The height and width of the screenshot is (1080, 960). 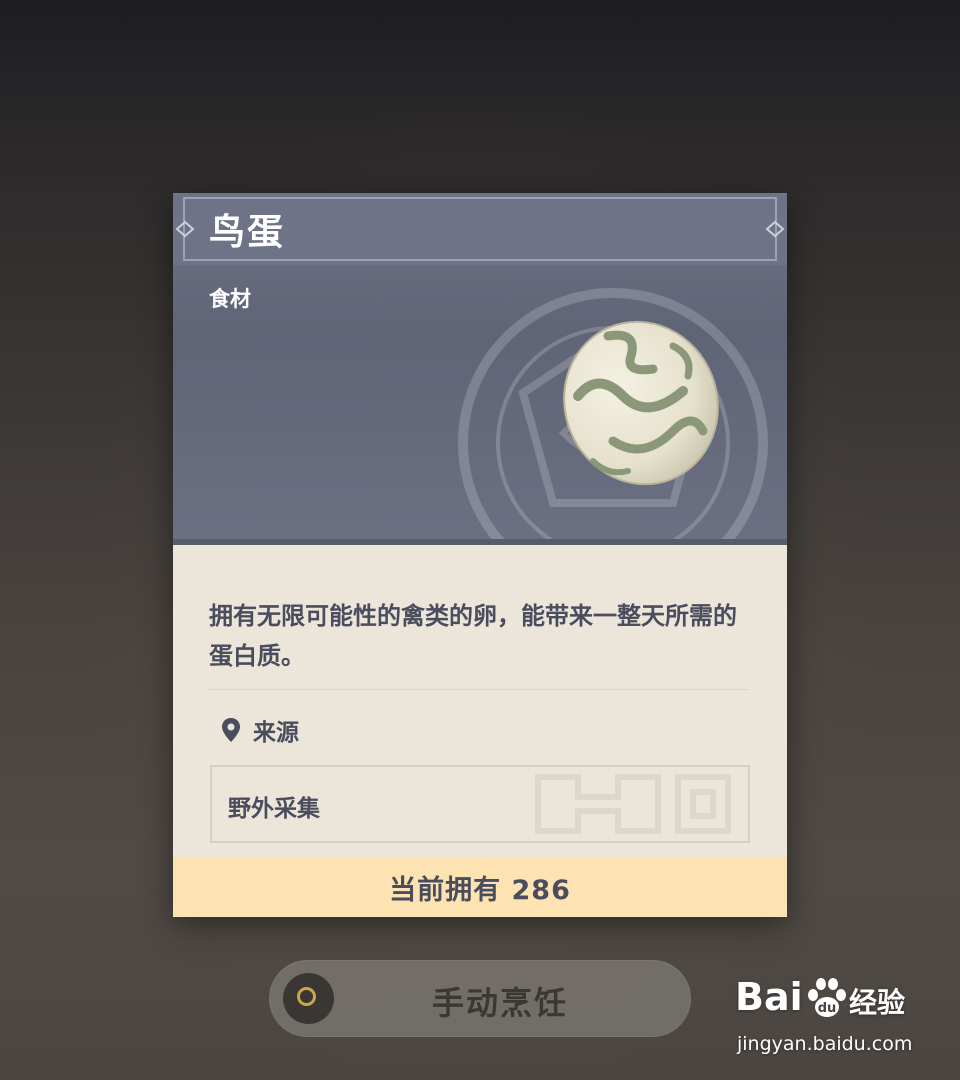 What do you see at coordinates (479, 689) in the screenshot?
I see `description-divider` at bounding box center [479, 689].